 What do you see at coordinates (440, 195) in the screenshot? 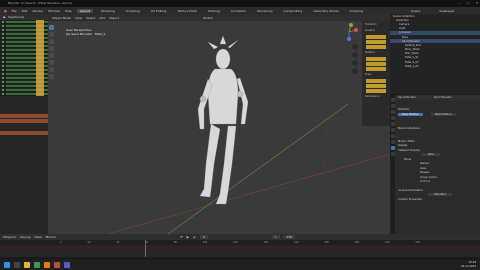
I see `ik-solver-value: Standard` at bounding box center [440, 195].